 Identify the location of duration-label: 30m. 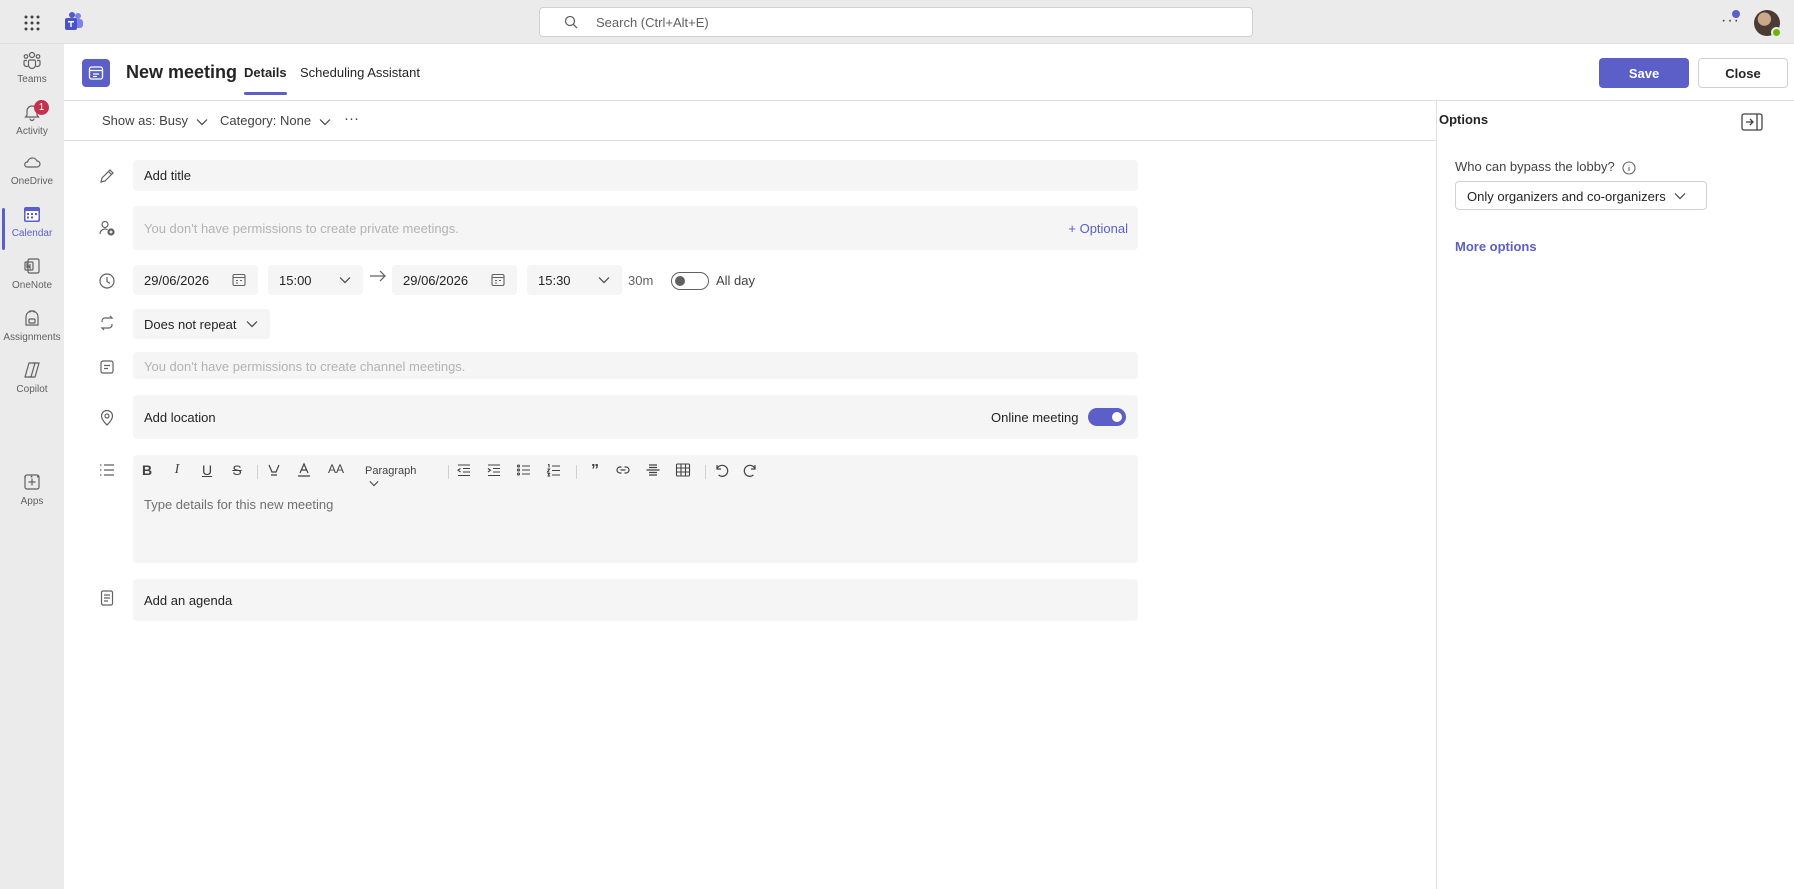
(641, 280).